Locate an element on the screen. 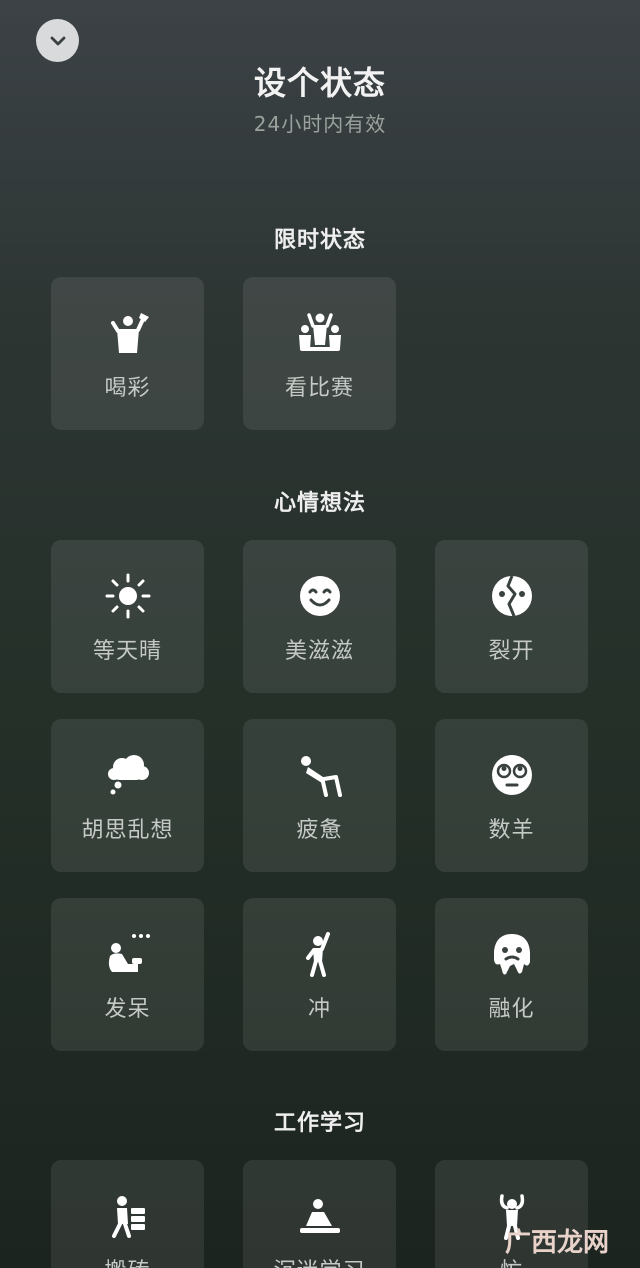 This screenshot has width=640, height=1268. status-tile-melt: 融化 is located at coordinates (511, 974).